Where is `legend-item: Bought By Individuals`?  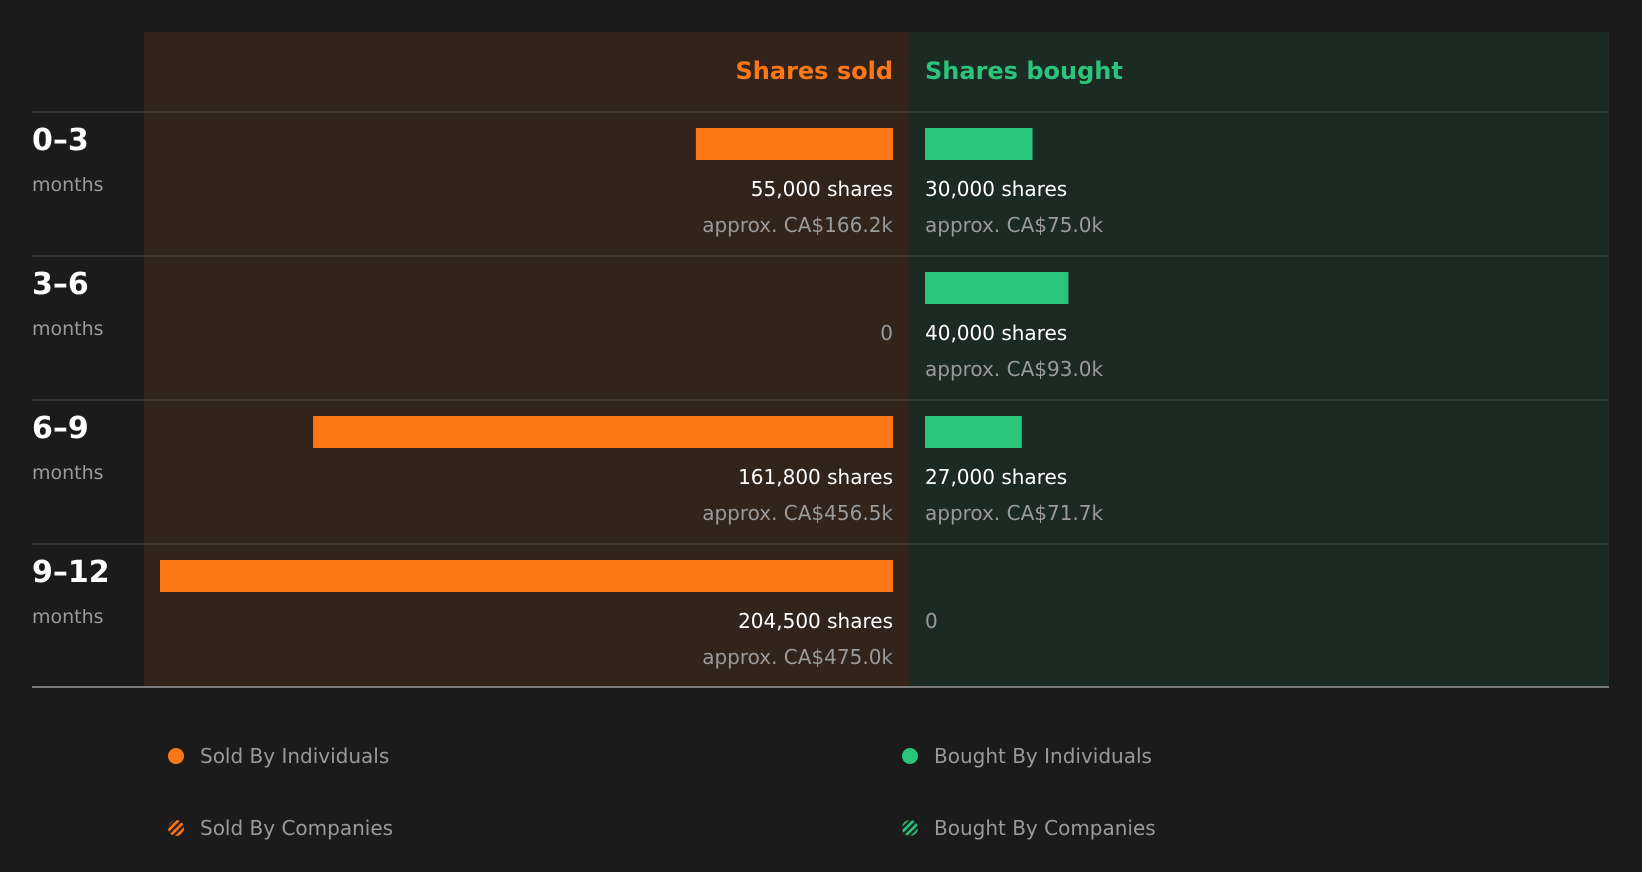
legend-item: Bought By Individuals is located at coordinates (1027, 756).